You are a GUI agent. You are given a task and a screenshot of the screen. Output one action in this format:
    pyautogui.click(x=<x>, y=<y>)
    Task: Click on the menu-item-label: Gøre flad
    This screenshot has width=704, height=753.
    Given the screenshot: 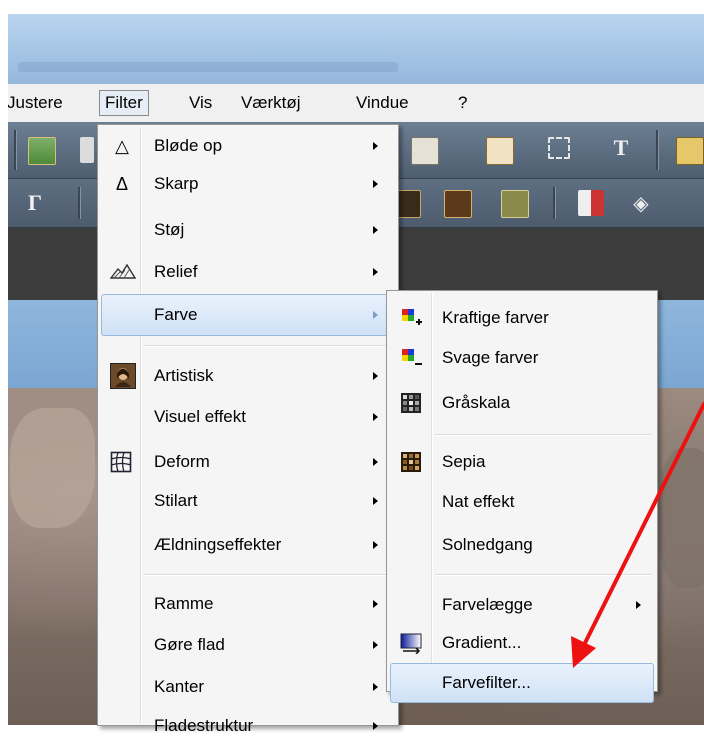 What is the action you would take?
    pyautogui.click(x=189, y=644)
    